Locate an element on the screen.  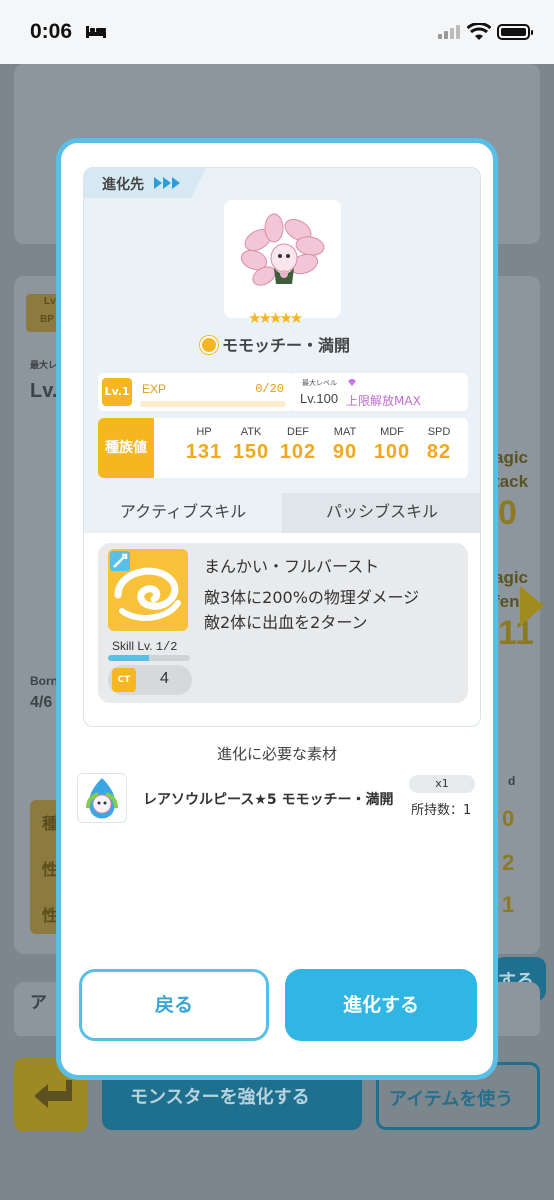
rarity-stars: ★★★★★ is located at coordinates (275, 318).